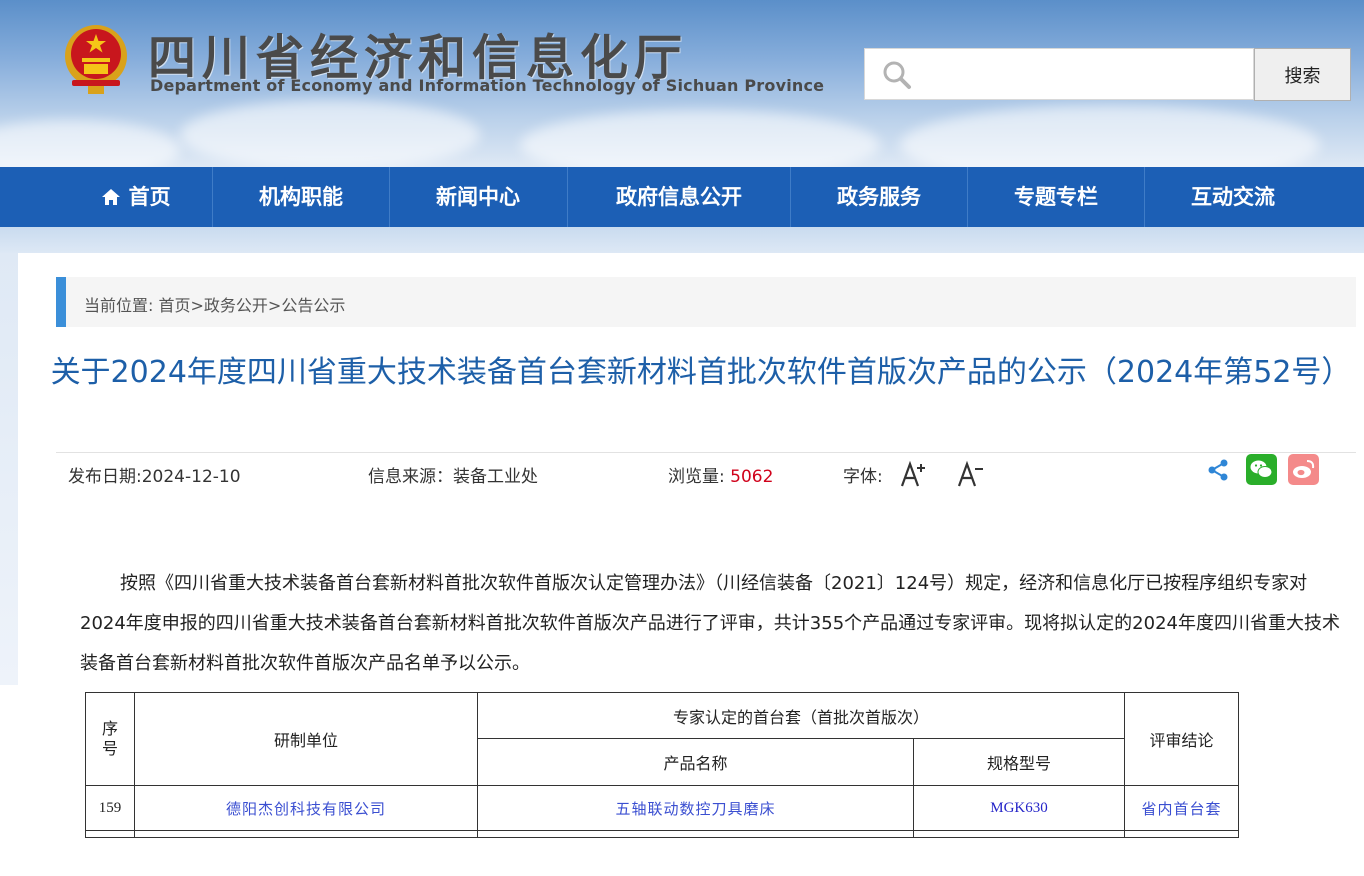  I want to click on nav-item-home: 首页, so click(136, 197).